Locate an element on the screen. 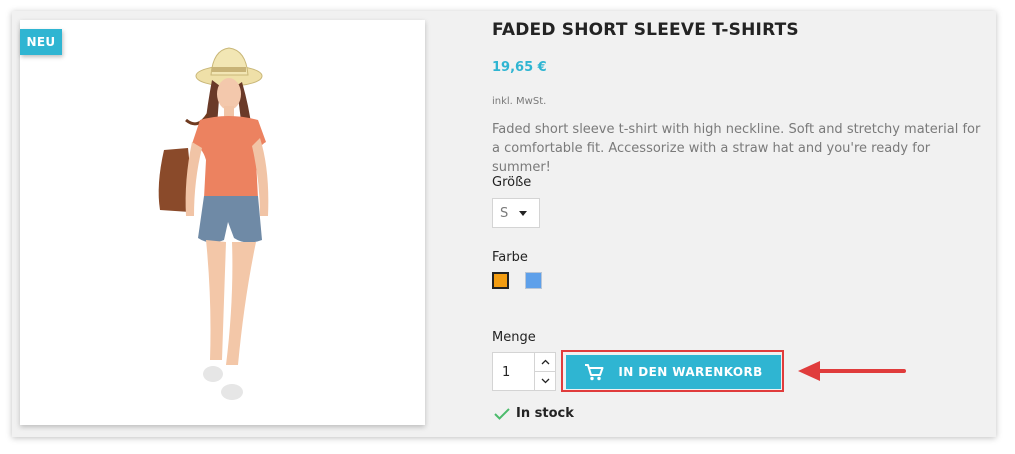 The height and width of the screenshot is (454, 1015). stock-status: In stock is located at coordinates (534, 413).